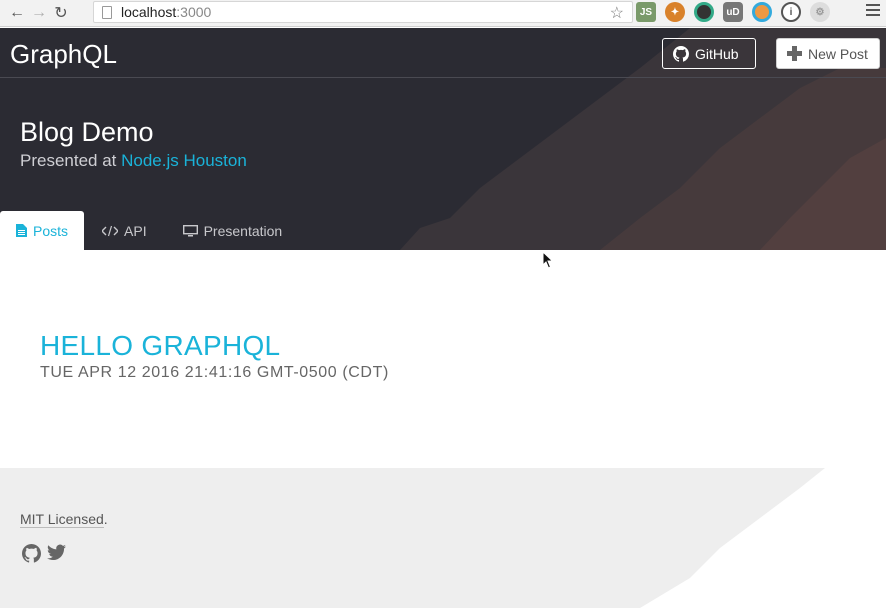 The image size is (886, 608). What do you see at coordinates (87, 132) in the screenshot?
I see `page-title: Blog Demo` at bounding box center [87, 132].